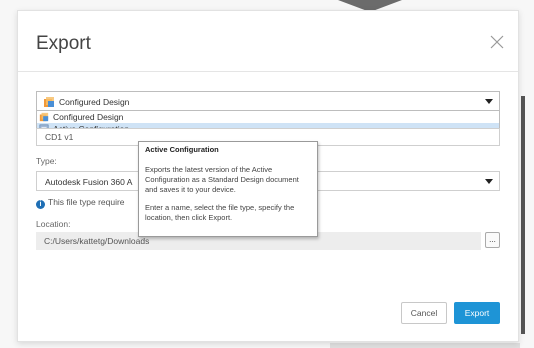 Image resolution: width=534 pixels, height=348 pixels. Describe the element at coordinates (523, 215) in the screenshot. I see `background-panel-edge` at that location.